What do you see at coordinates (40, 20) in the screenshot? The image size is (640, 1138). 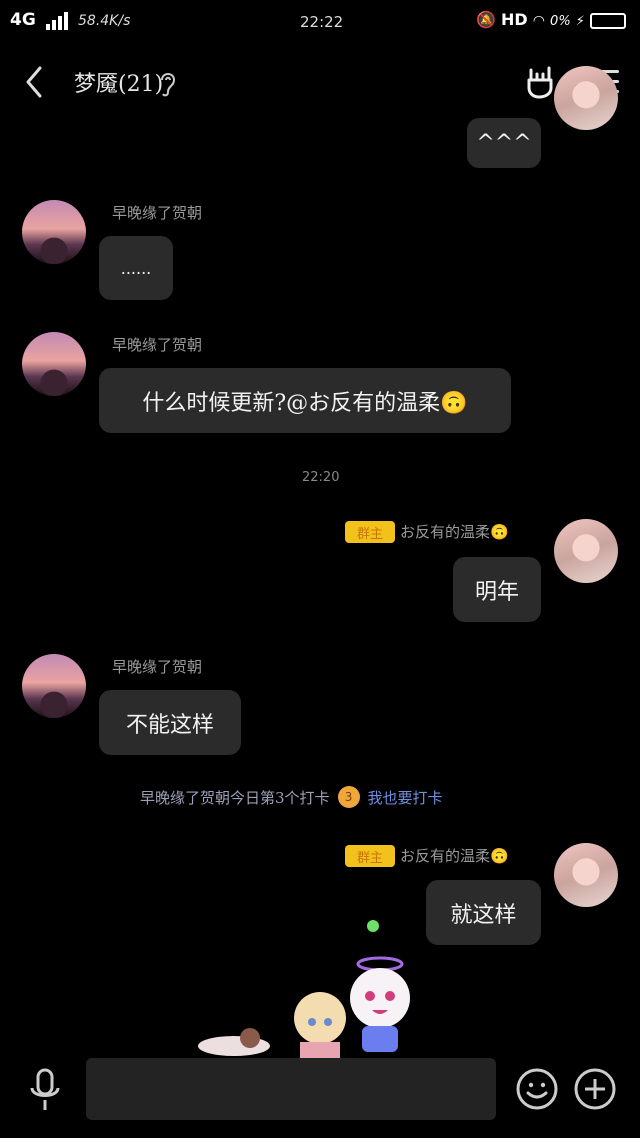 I see `network-indicator: 4G` at bounding box center [40, 20].